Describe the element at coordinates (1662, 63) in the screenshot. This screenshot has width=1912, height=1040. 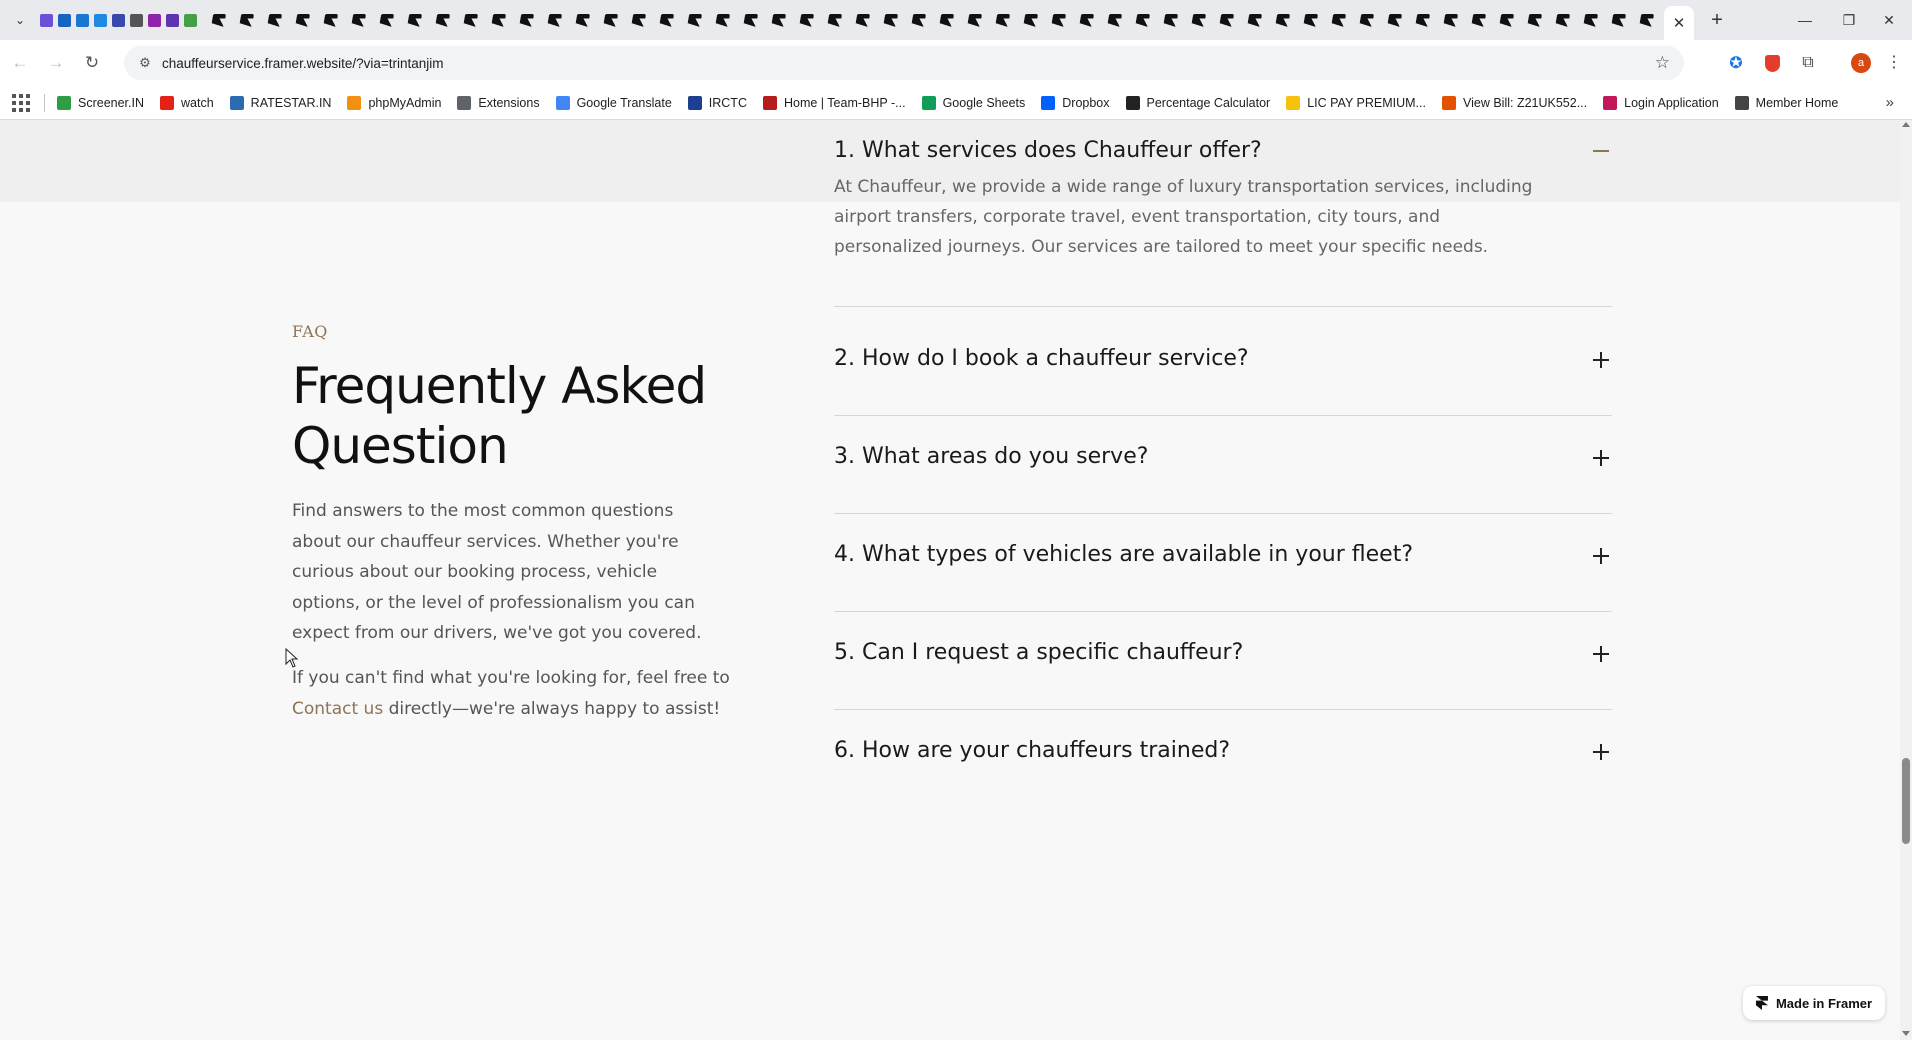
I see `bookmark-star-icon: ☆` at that location.